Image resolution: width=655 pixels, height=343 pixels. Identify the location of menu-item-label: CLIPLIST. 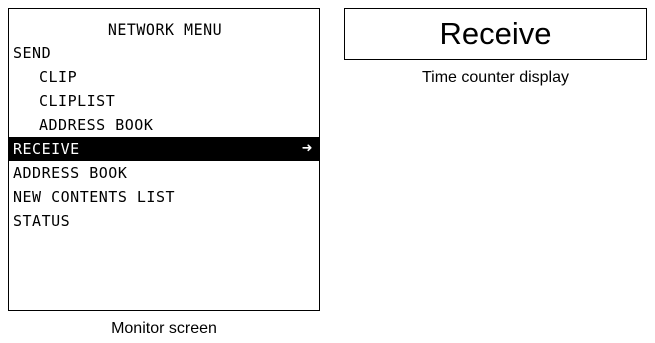
(77, 101).